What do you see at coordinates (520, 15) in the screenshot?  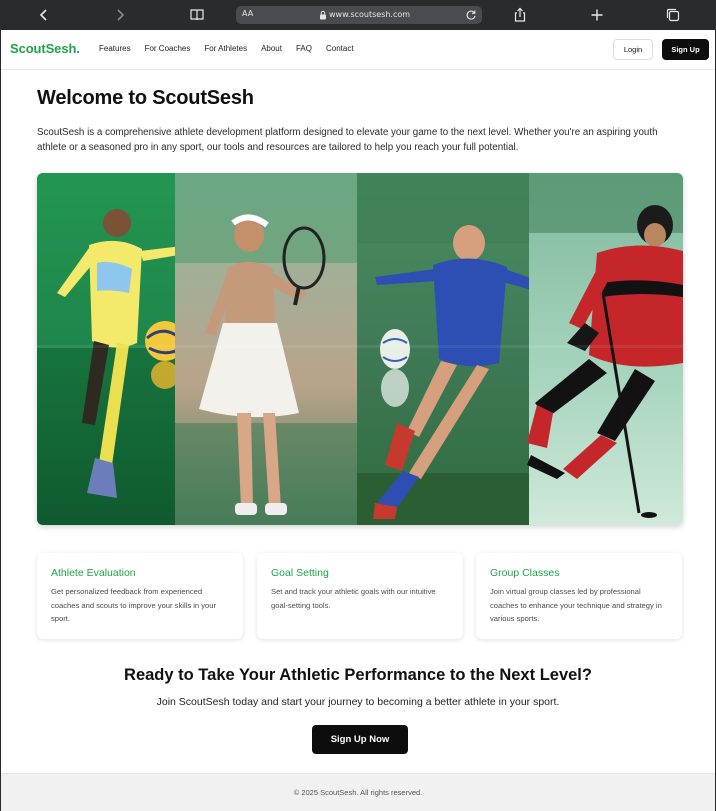 I see `share-icon` at bounding box center [520, 15].